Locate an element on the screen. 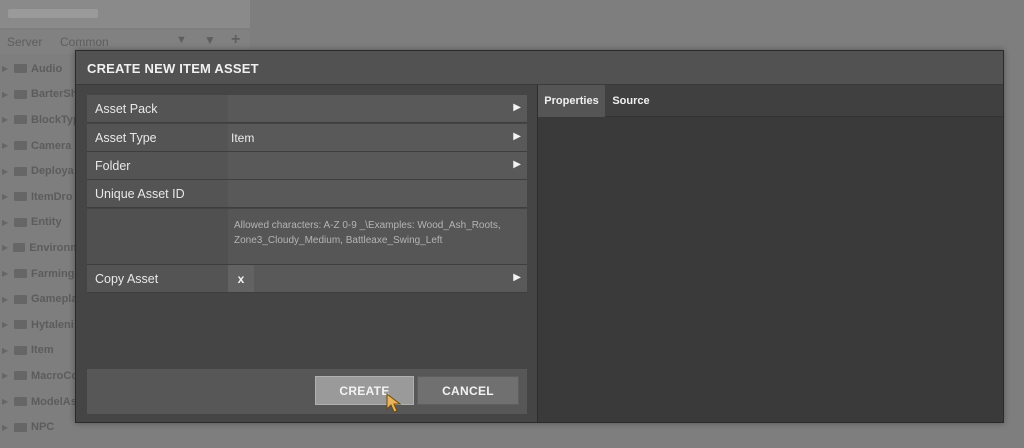  asset-pack-select is located at coordinates (377, 108).